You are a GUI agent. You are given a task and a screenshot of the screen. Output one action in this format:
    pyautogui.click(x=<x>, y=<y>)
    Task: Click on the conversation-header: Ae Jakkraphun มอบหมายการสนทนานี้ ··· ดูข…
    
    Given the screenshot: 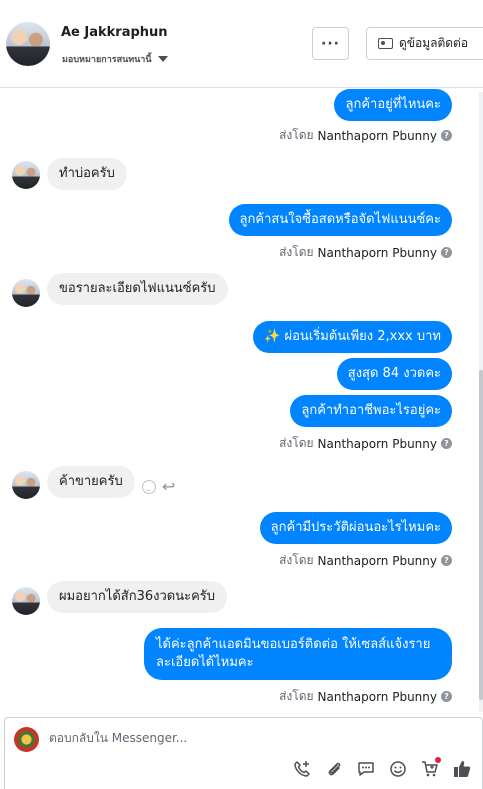 What is the action you would take?
    pyautogui.click(x=241, y=44)
    